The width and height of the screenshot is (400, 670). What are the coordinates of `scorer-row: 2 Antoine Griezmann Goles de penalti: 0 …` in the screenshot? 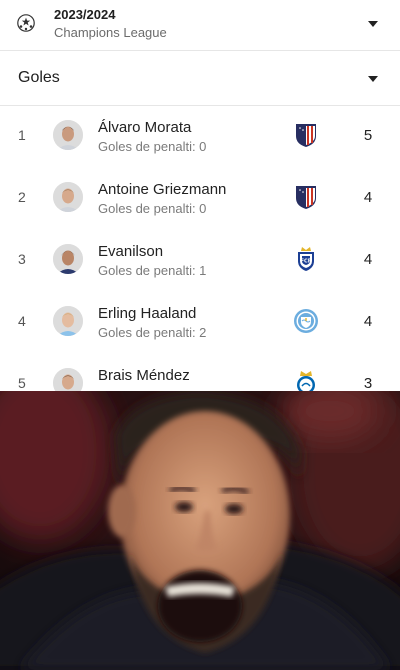 It's located at (200, 199).